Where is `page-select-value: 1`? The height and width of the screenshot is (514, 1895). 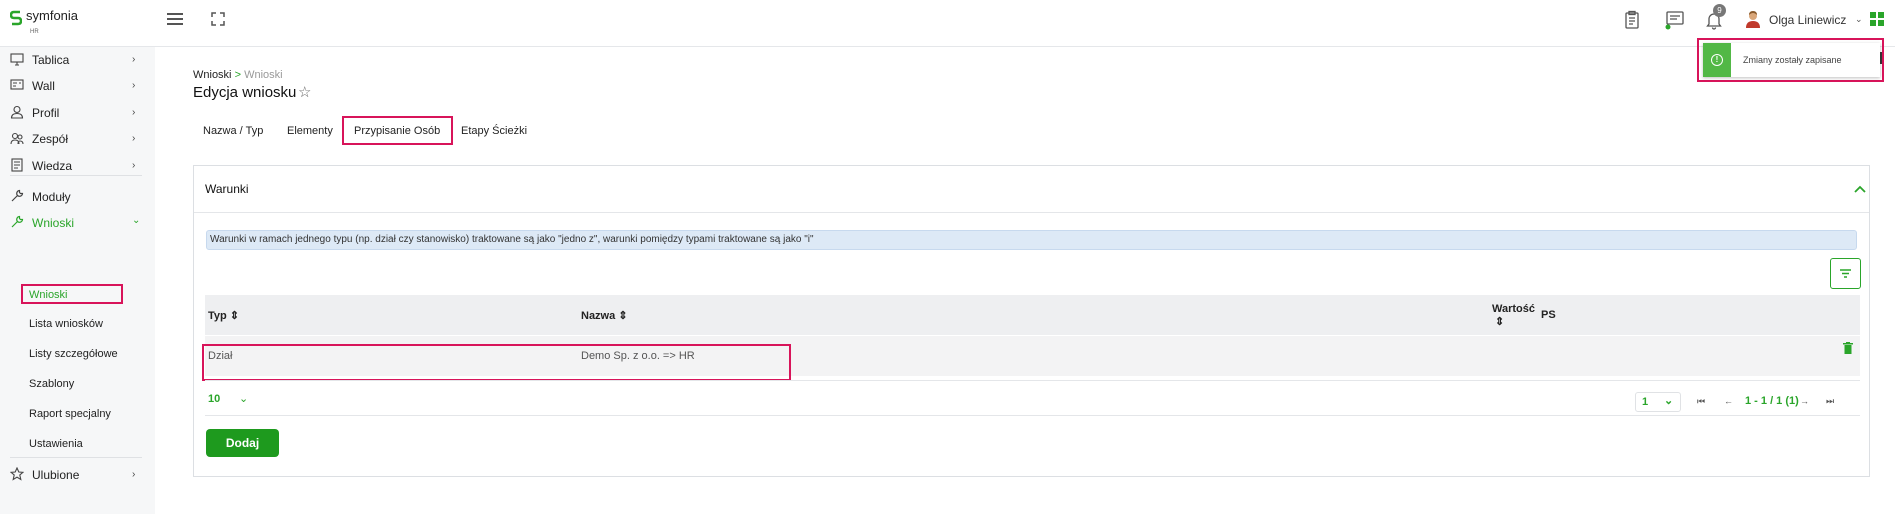 page-select-value: 1 is located at coordinates (1645, 402).